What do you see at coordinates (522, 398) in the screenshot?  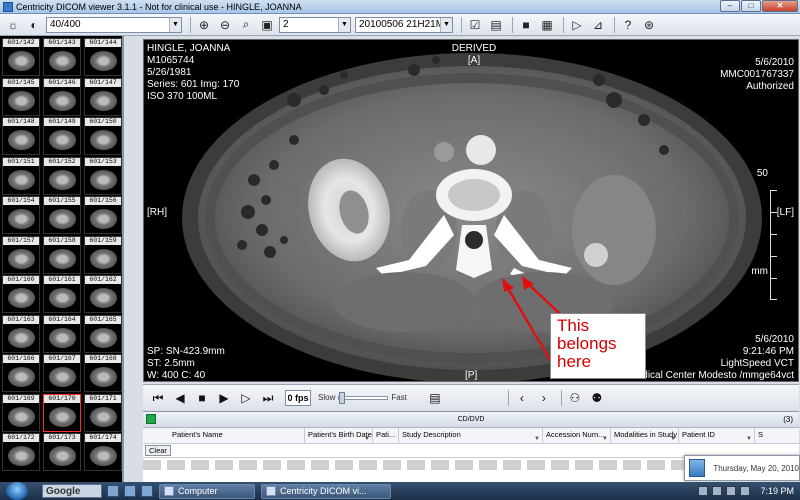 I see `chevron-left-icon: ‹` at bounding box center [522, 398].